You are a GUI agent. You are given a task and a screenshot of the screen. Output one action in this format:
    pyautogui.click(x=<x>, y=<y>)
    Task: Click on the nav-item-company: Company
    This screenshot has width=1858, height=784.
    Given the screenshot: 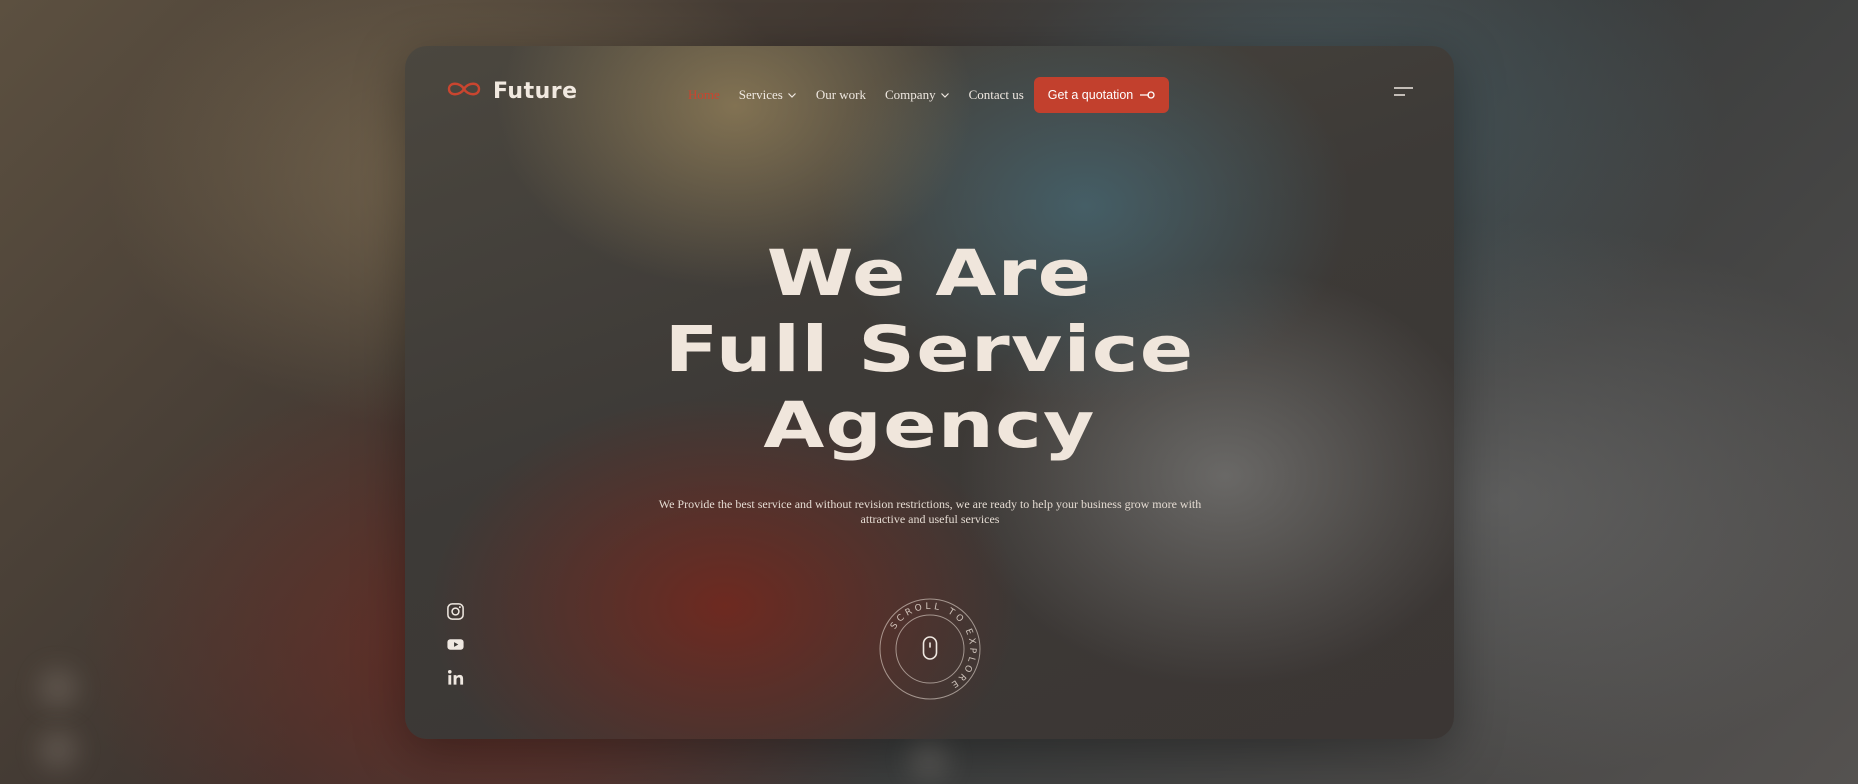 What is the action you would take?
    pyautogui.click(x=917, y=95)
    